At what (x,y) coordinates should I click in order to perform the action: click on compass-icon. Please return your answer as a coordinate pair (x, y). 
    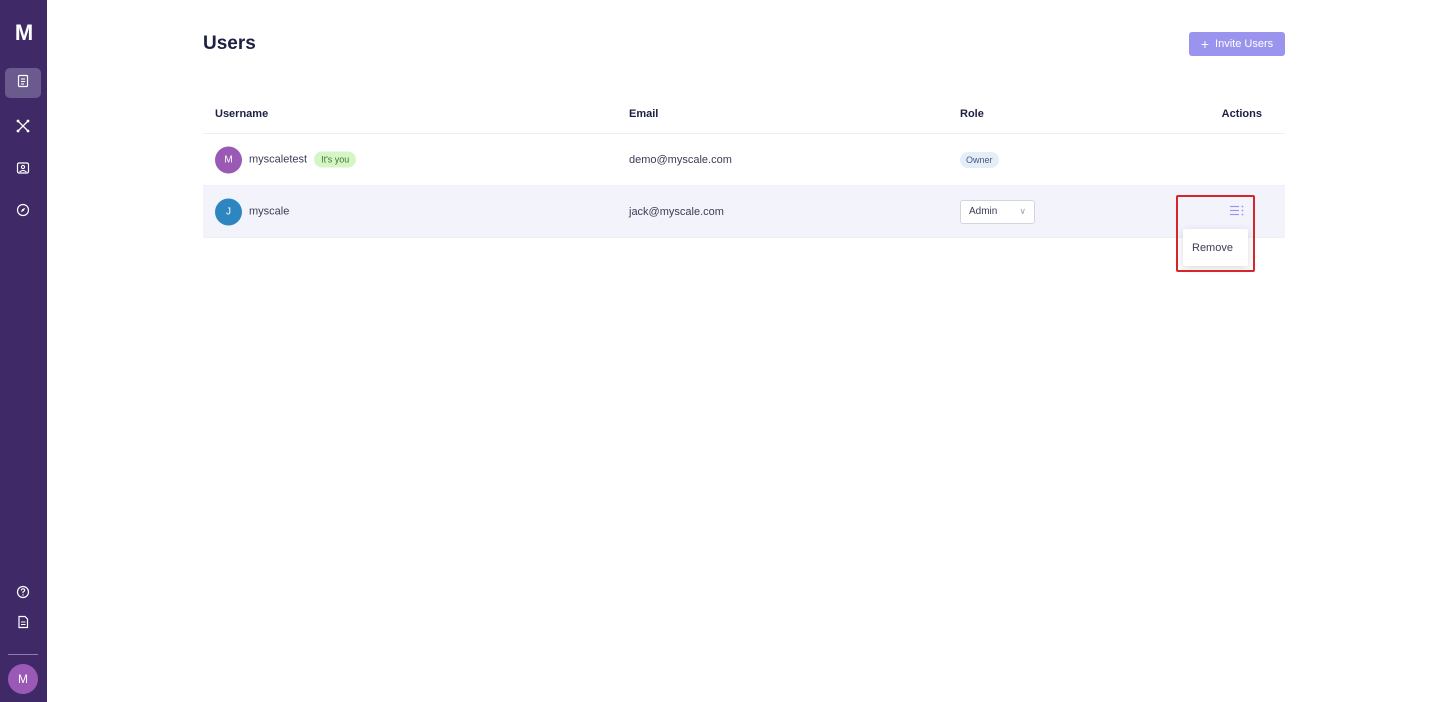
    Looking at the image, I should click on (23, 212).